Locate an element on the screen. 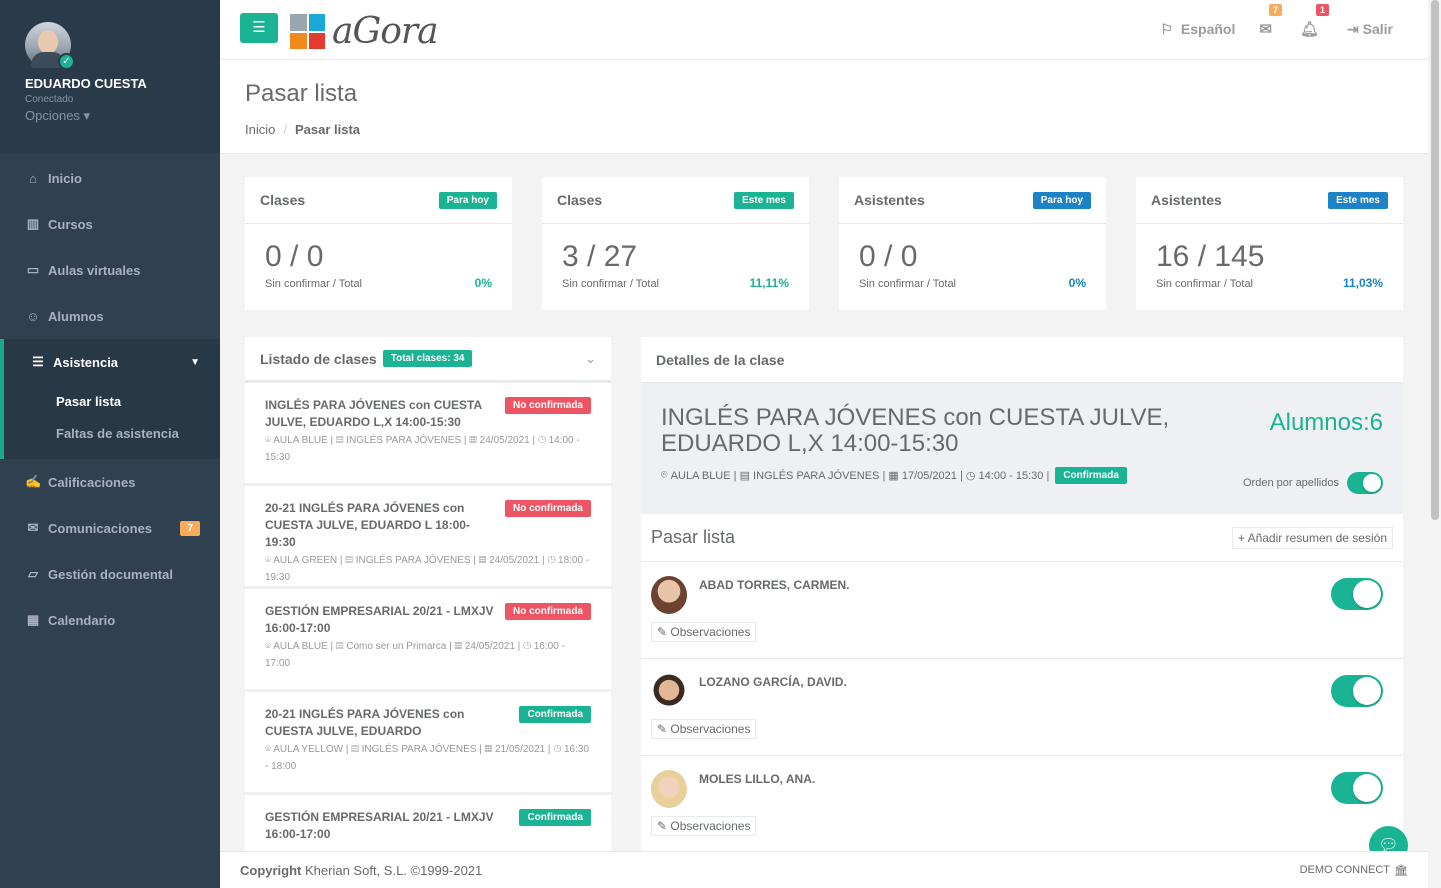  student-name: LOZANO GARCÍA, DAVID. is located at coordinates (773, 682).